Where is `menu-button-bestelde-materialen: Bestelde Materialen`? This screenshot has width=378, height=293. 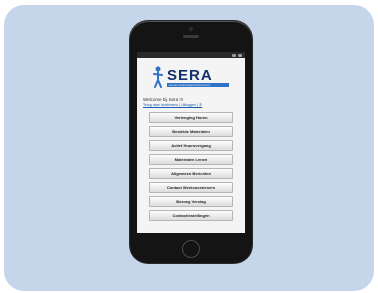
menu-button-bestelde-materialen: Bestelde Materialen is located at coordinates (191, 131).